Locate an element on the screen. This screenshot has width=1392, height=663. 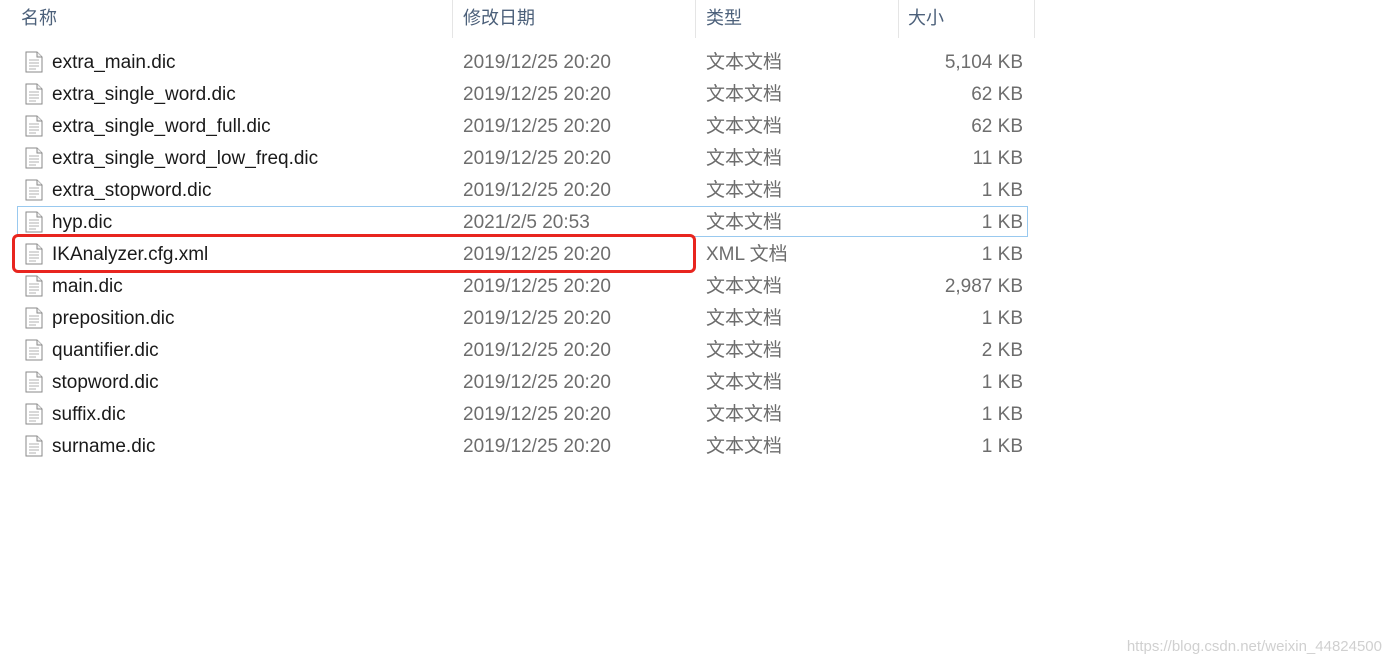
file-name: stopword.dic is located at coordinates (105, 382).